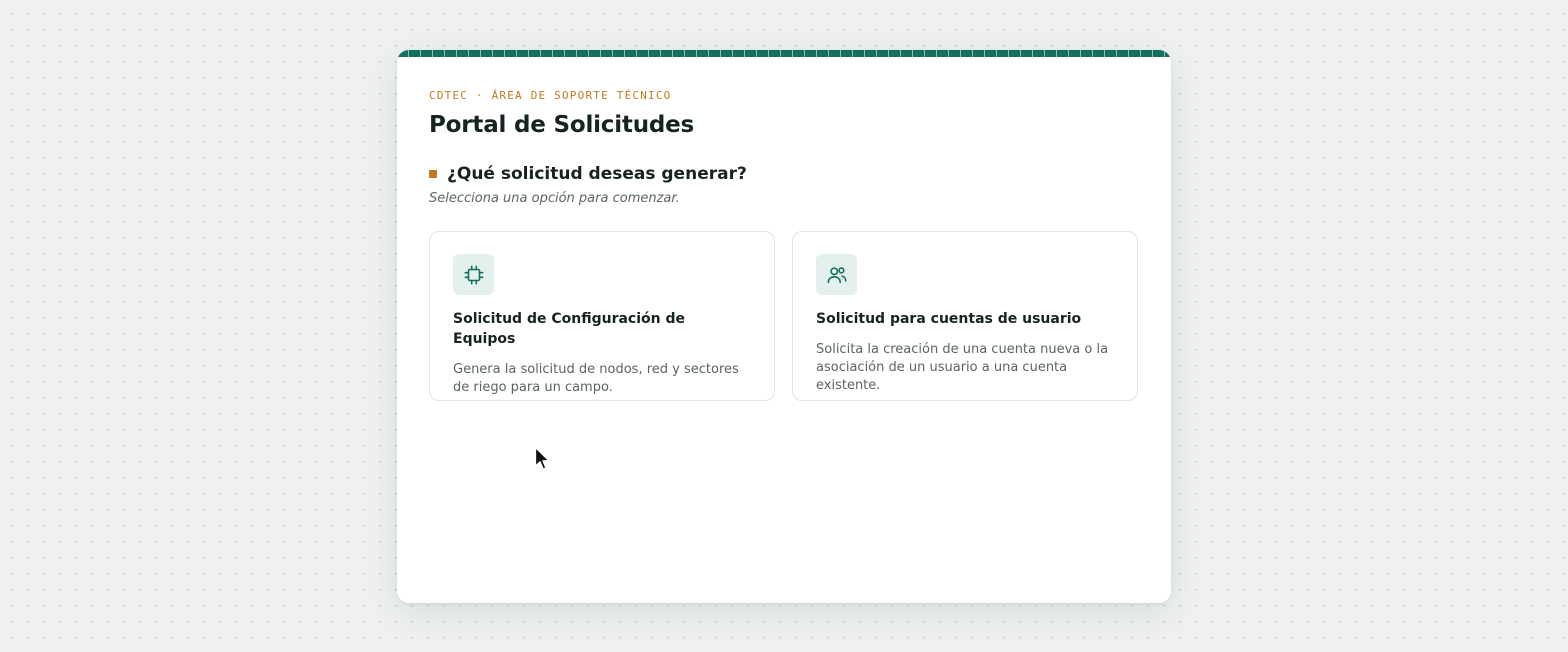 The image size is (1568, 652). Describe the element at coordinates (836, 274) in the screenshot. I see `users-icon` at that location.